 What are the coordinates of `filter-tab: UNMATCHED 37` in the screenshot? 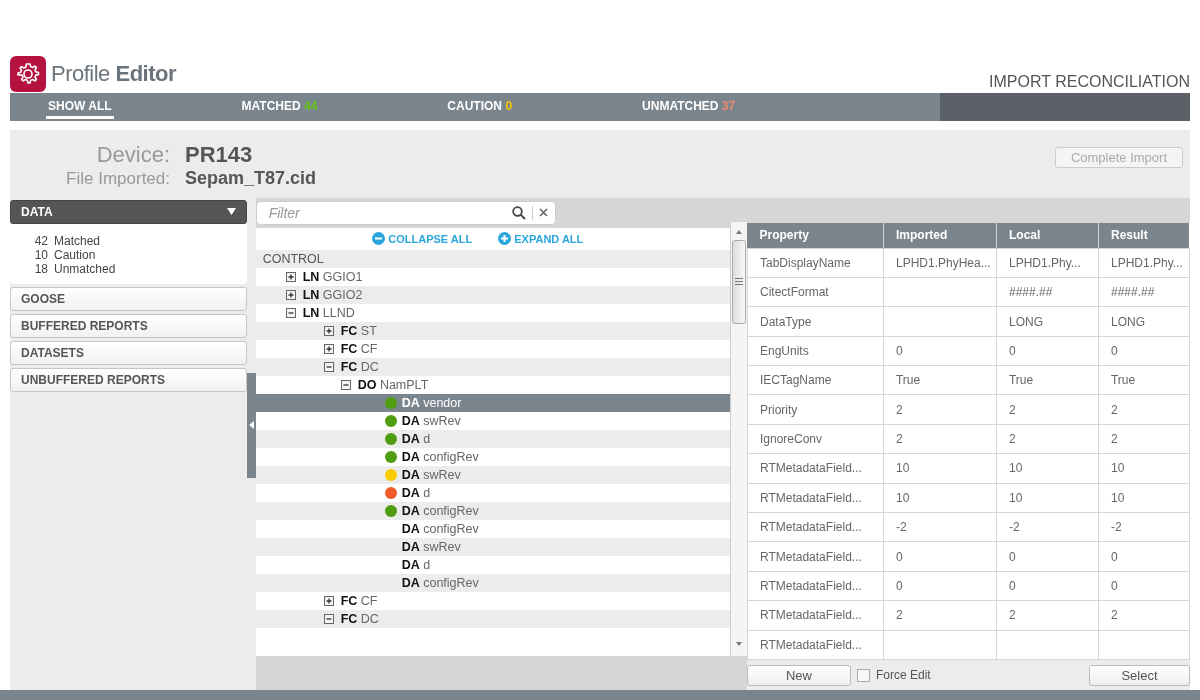 It's located at (689, 107).